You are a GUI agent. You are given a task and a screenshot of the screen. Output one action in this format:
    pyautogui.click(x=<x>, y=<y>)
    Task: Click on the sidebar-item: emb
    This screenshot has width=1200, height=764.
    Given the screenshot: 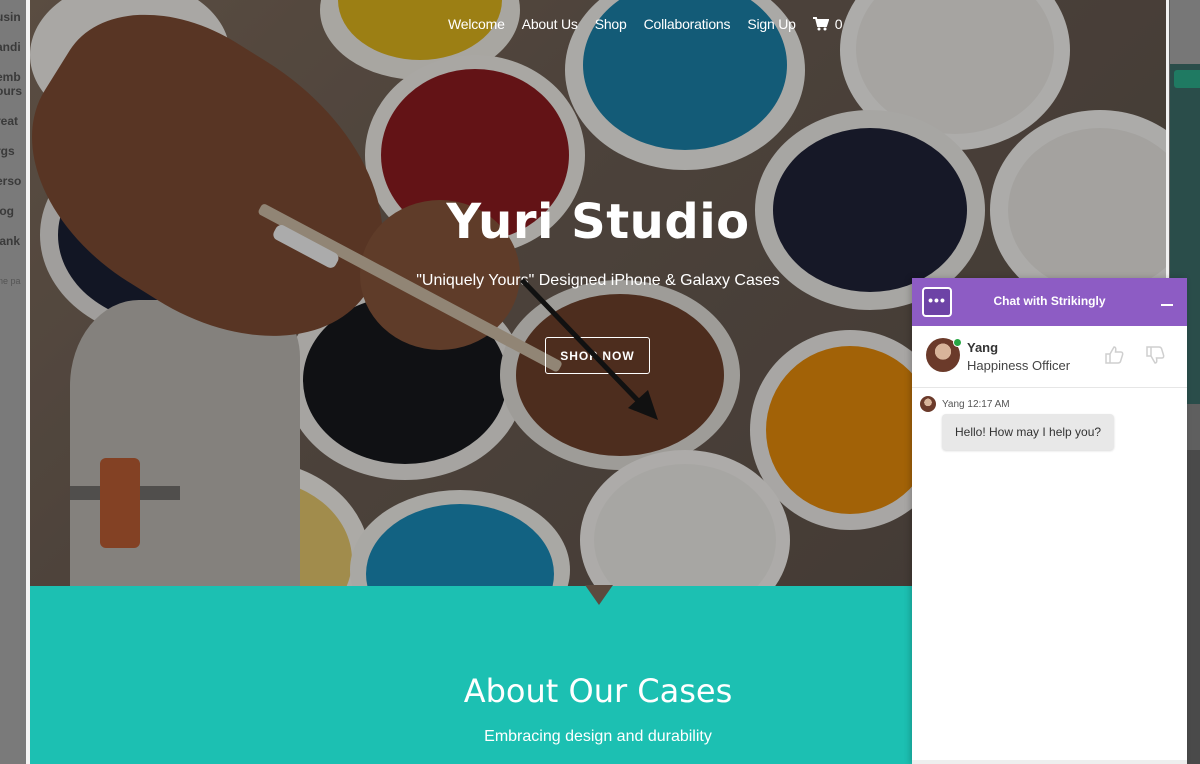 What is the action you would take?
    pyautogui.click(x=10, y=77)
    